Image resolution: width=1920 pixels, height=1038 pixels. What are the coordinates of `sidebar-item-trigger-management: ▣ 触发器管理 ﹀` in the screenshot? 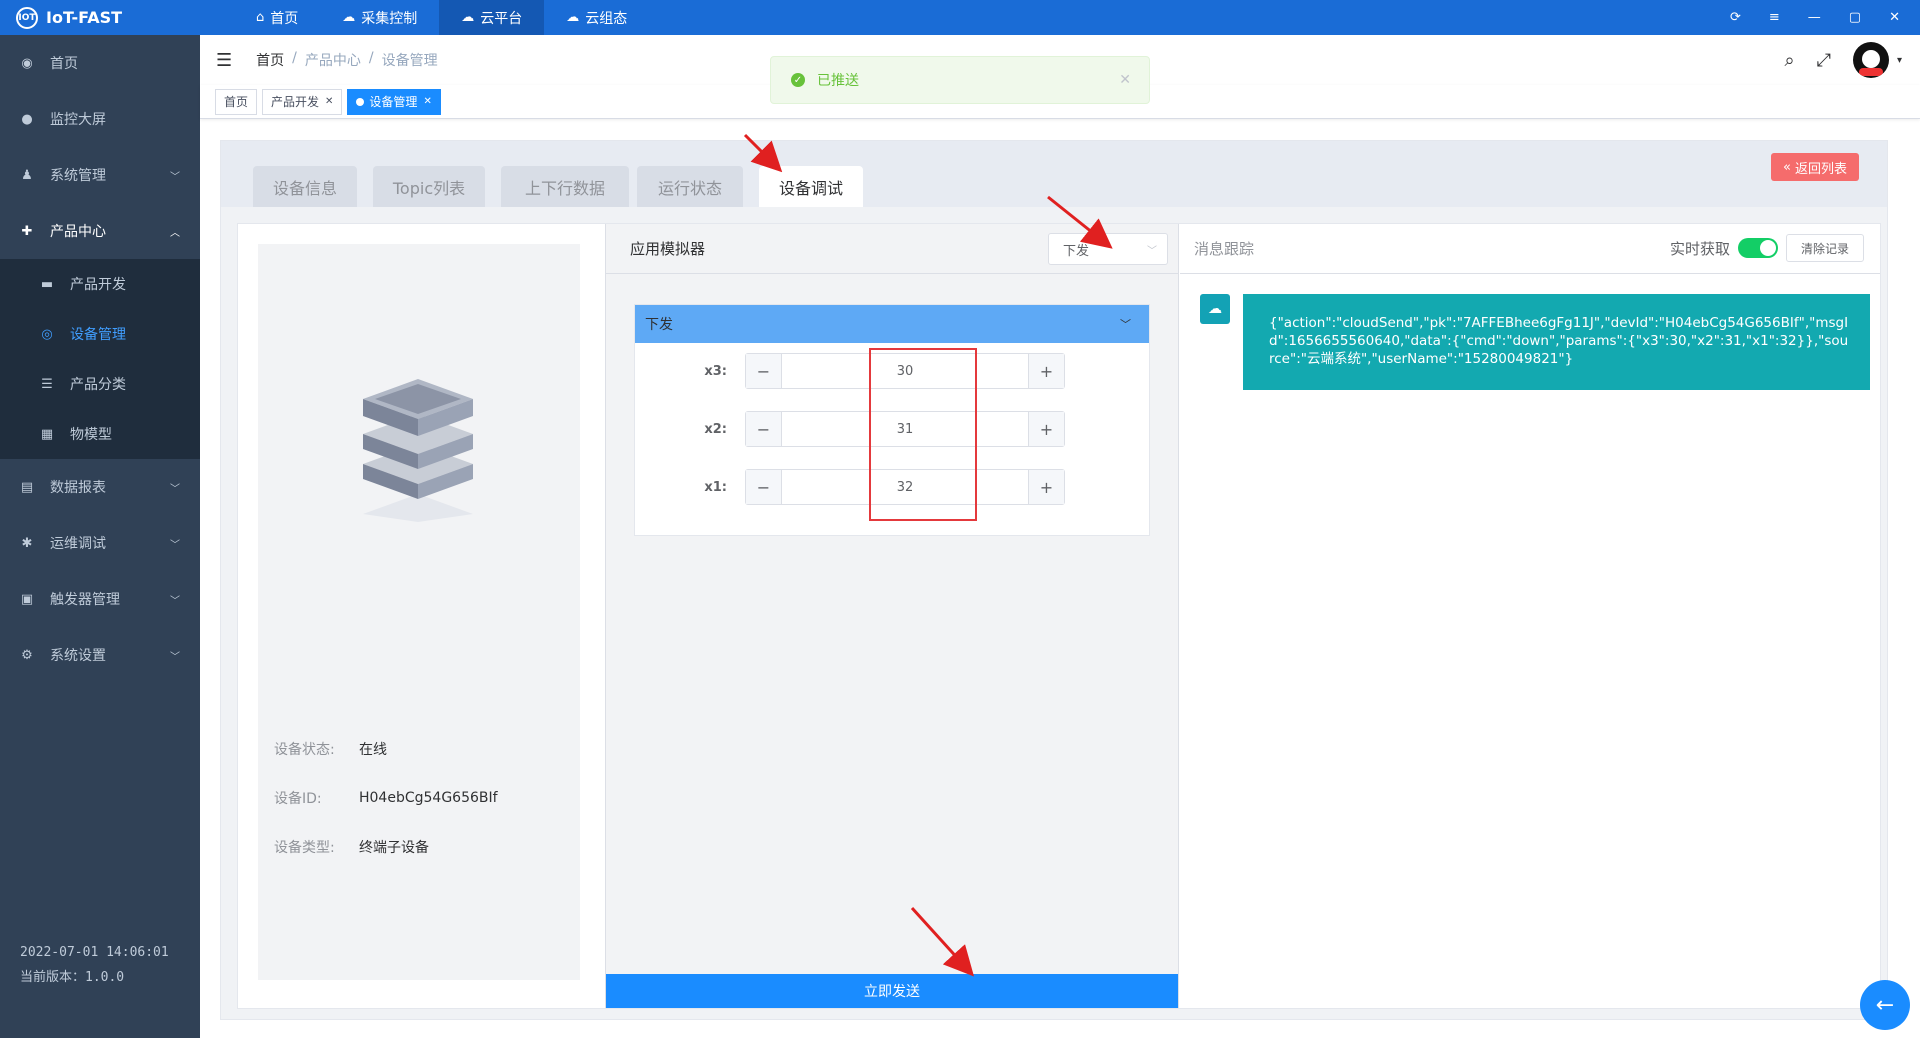 It's located at (100, 599).